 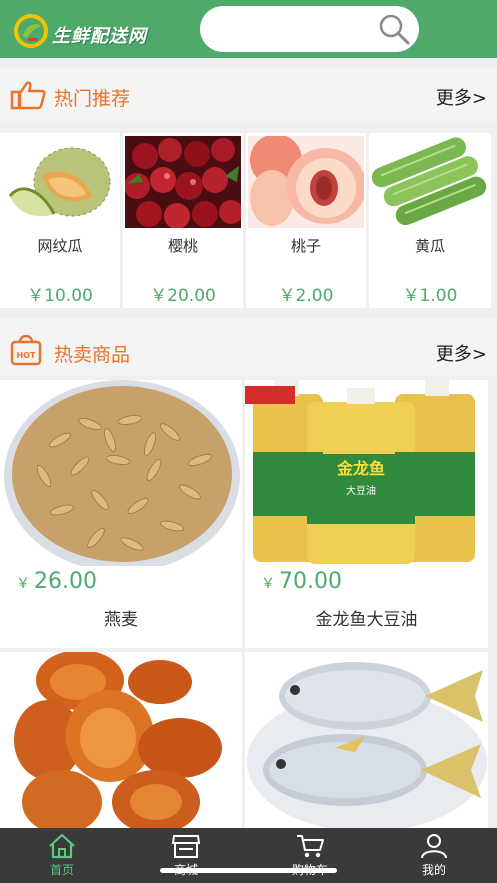 I want to click on product-card: 黄瓜 ￥1.00, so click(x=430, y=220).